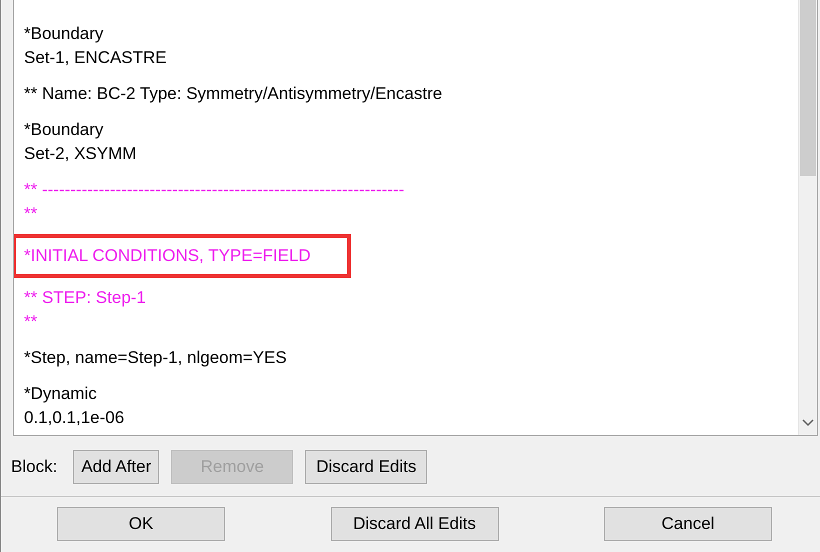  What do you see at coordinates (61, 394) in the screenshot?
I see `code-line: *Dynamic` at bounding box center [61, 394].